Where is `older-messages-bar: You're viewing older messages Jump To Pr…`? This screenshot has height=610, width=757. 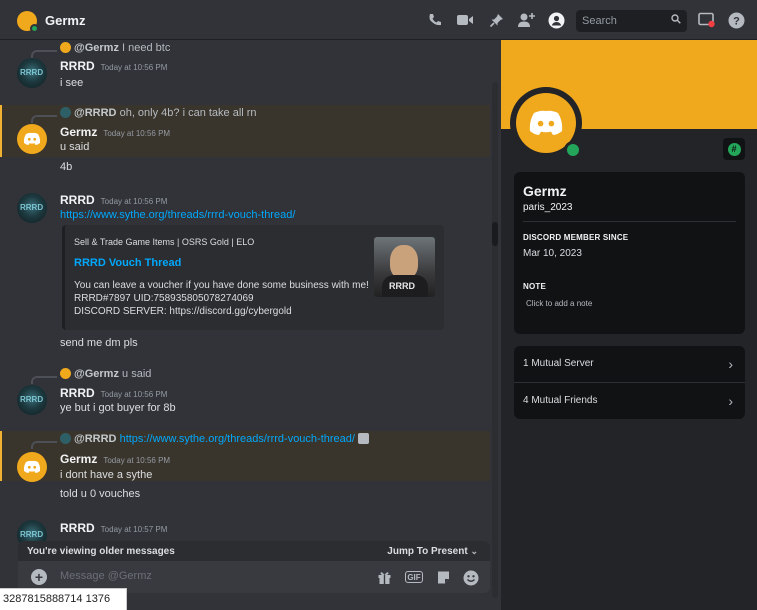 older-messages-bar: You're viewing older messages Jump To Pr… is located at coordinates (254, 551).